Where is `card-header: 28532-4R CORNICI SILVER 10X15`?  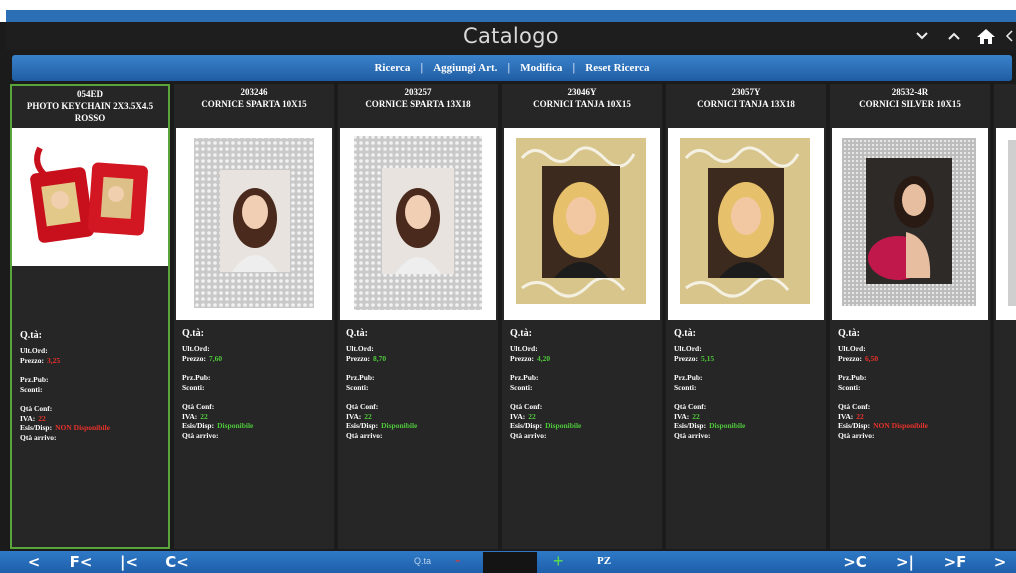 card-header: 28532-4R CORNICI SILVER 10X15 is located at coordinates (910, 98).